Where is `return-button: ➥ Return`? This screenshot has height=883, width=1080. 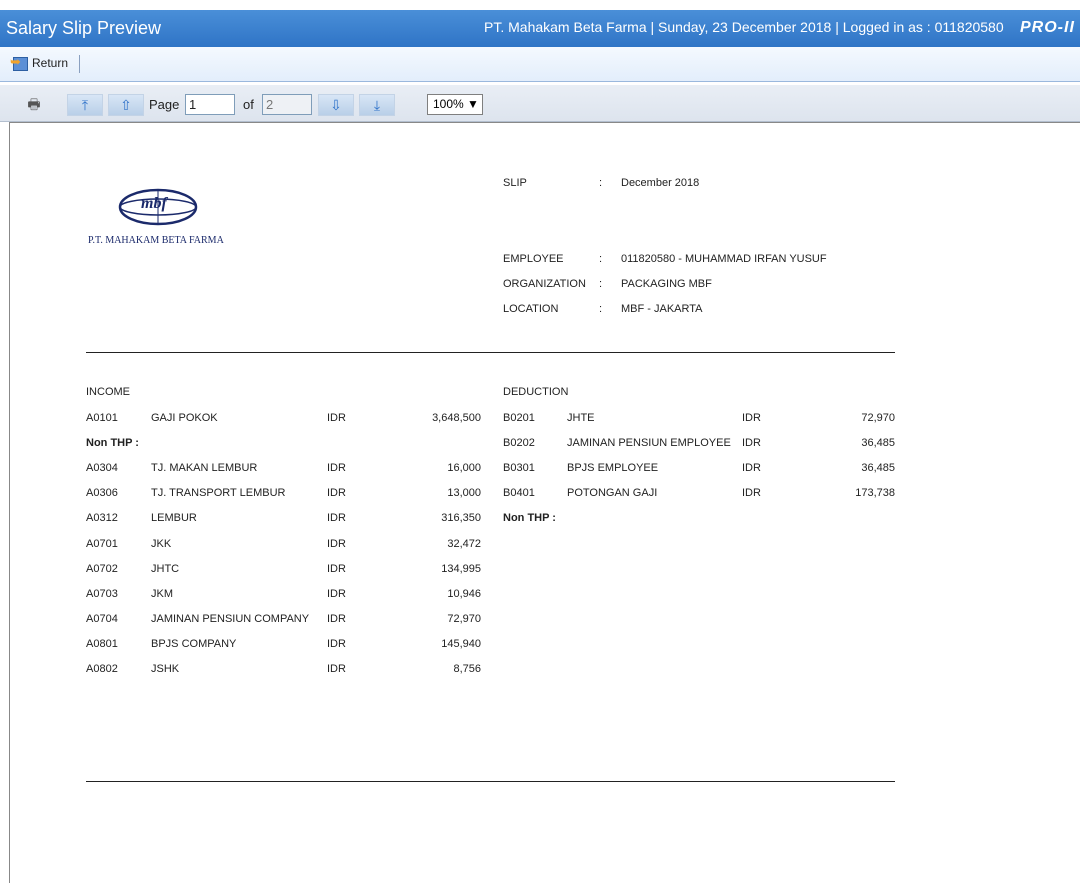
return-button: ➥ Return is located at coordinates (39, 63).